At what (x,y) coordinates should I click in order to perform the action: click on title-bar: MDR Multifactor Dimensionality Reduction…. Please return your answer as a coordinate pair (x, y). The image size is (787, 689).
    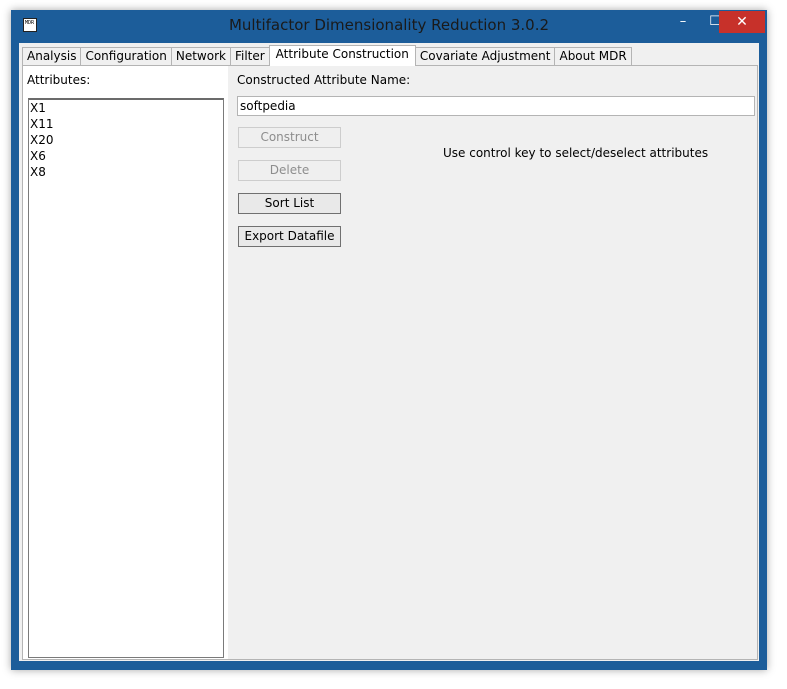
    Looking at the image, I should click on (389, 27).